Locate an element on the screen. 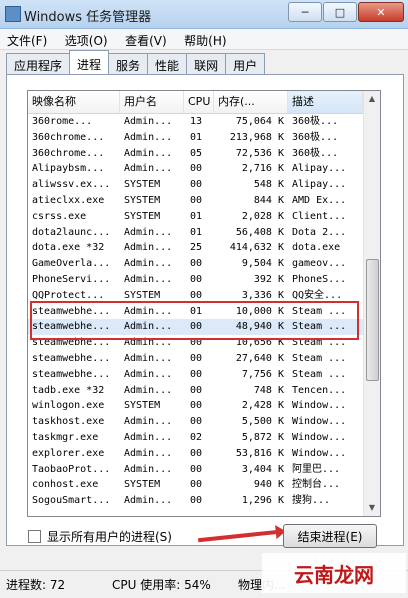  menu-file: 文件(F) is located at coordinates (27, 39).